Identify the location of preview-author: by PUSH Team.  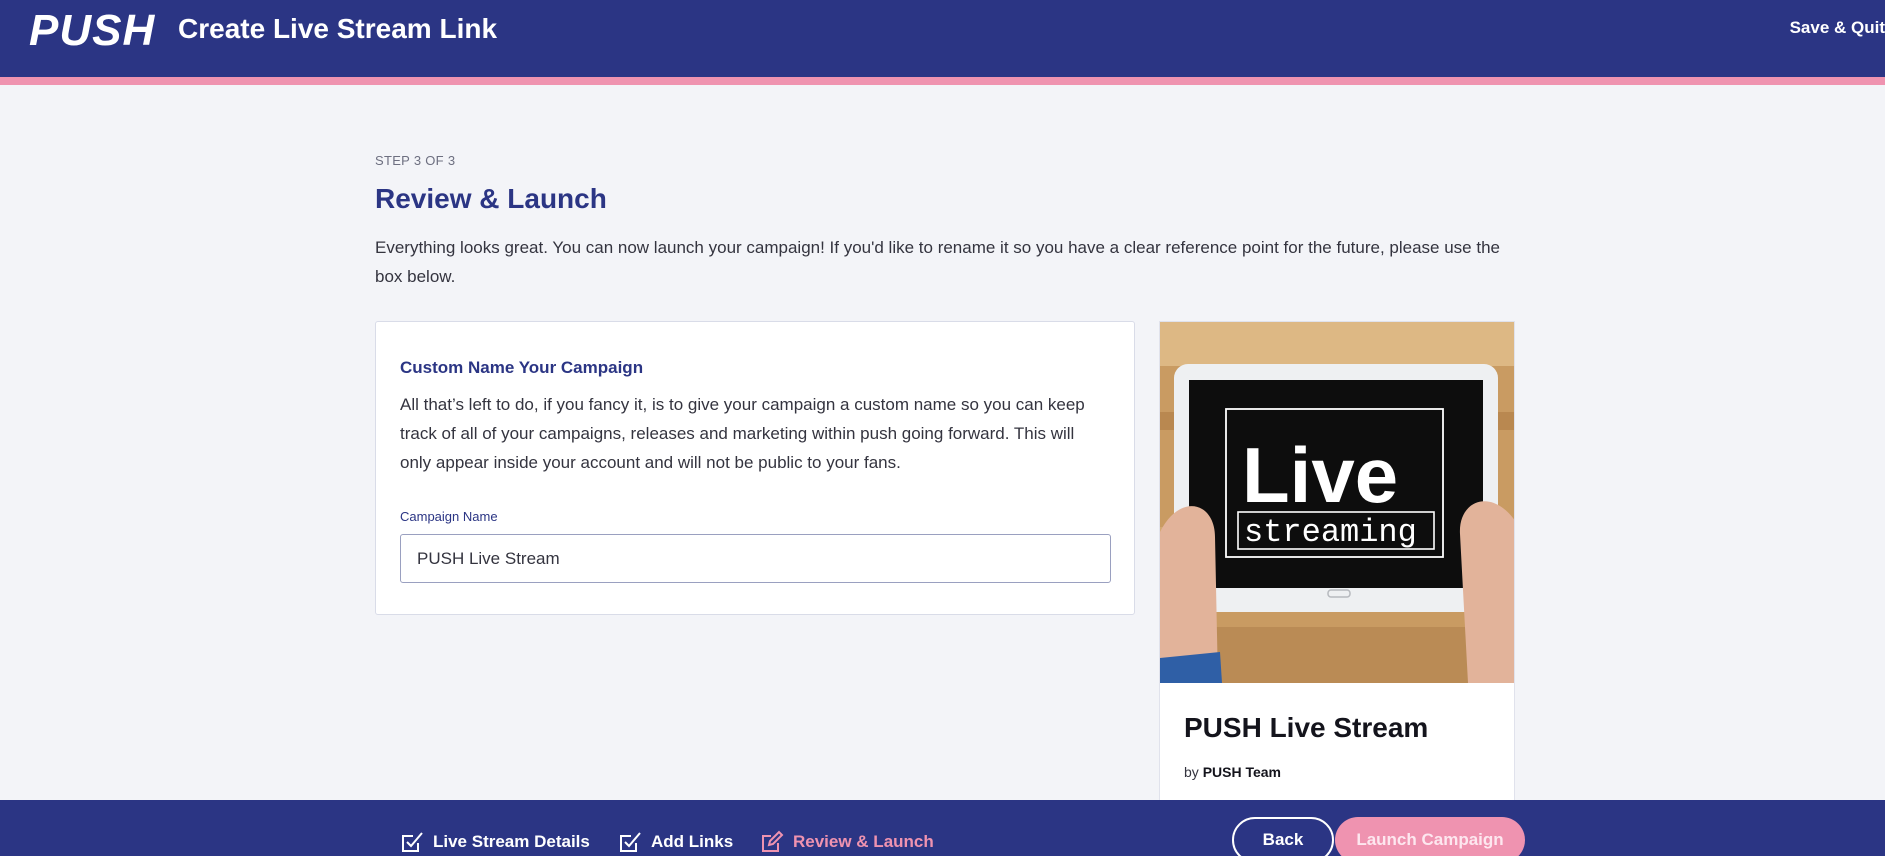
(1232, 772).